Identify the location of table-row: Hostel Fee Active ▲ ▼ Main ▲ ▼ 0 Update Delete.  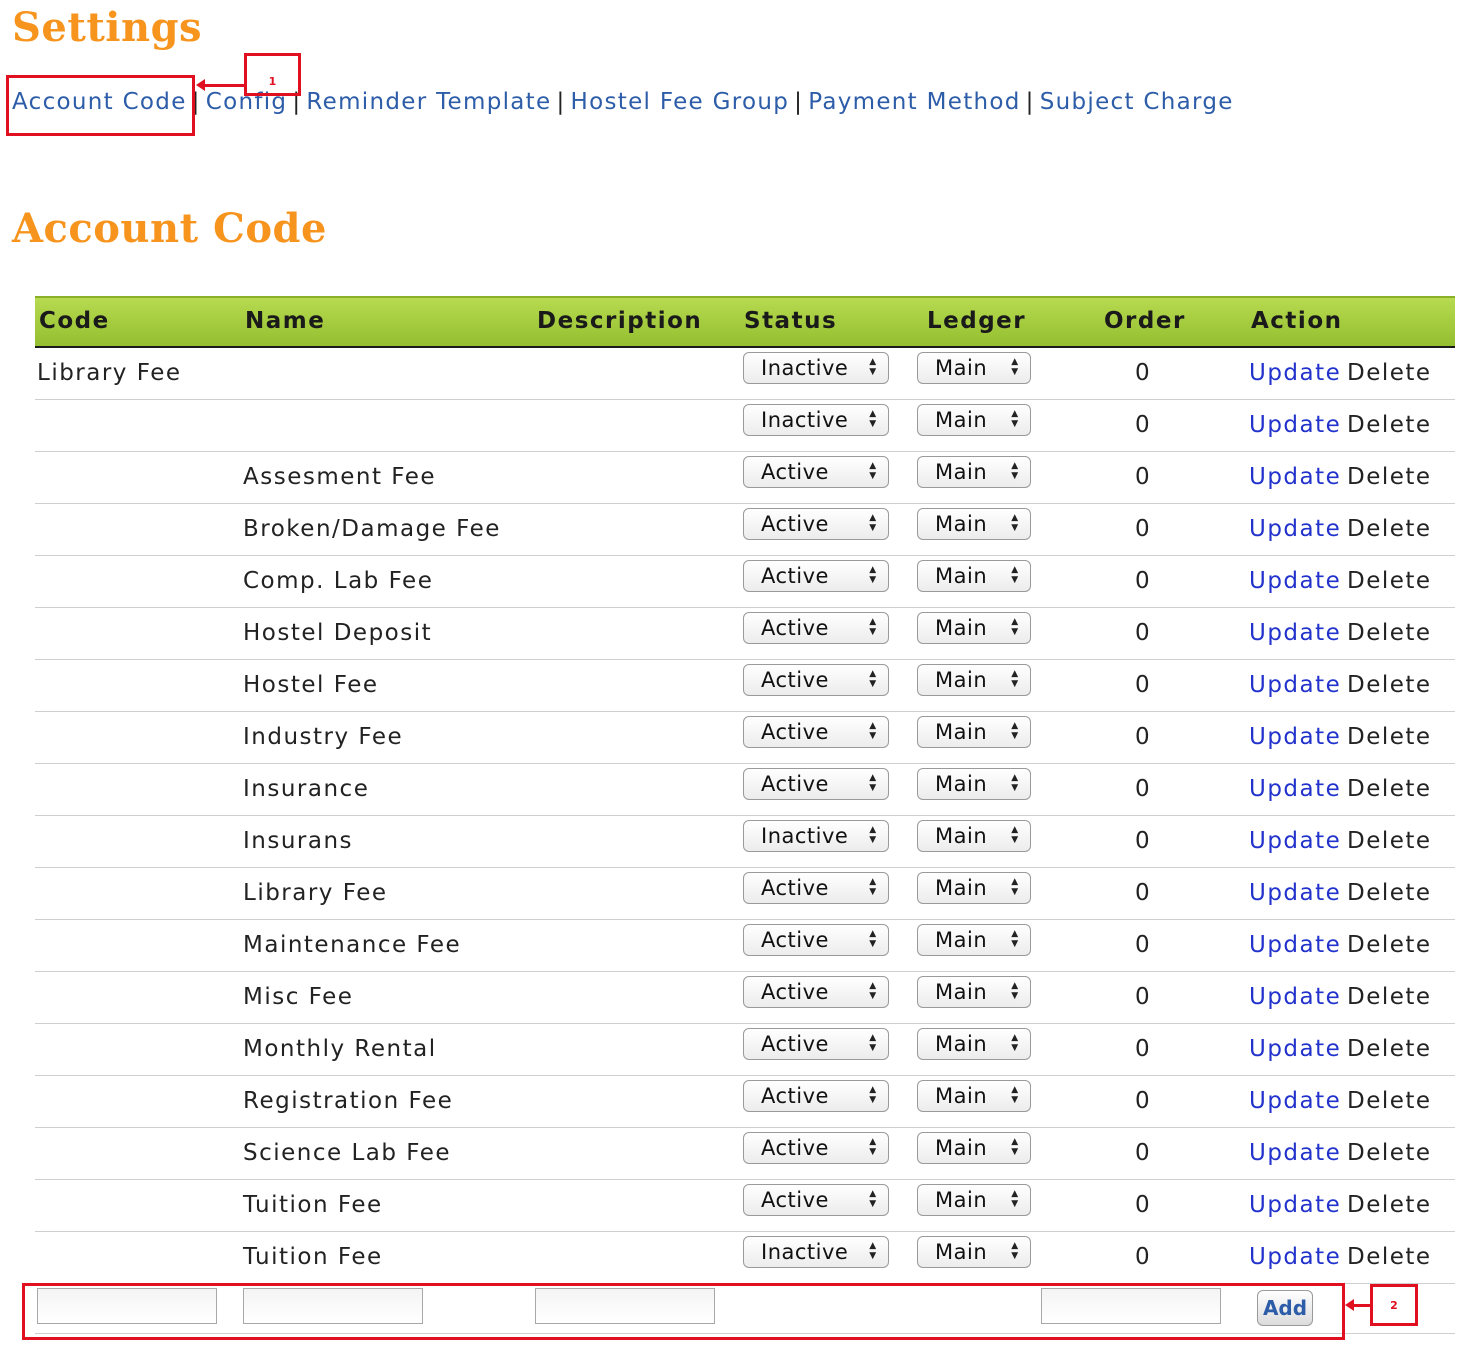
(745, 686).